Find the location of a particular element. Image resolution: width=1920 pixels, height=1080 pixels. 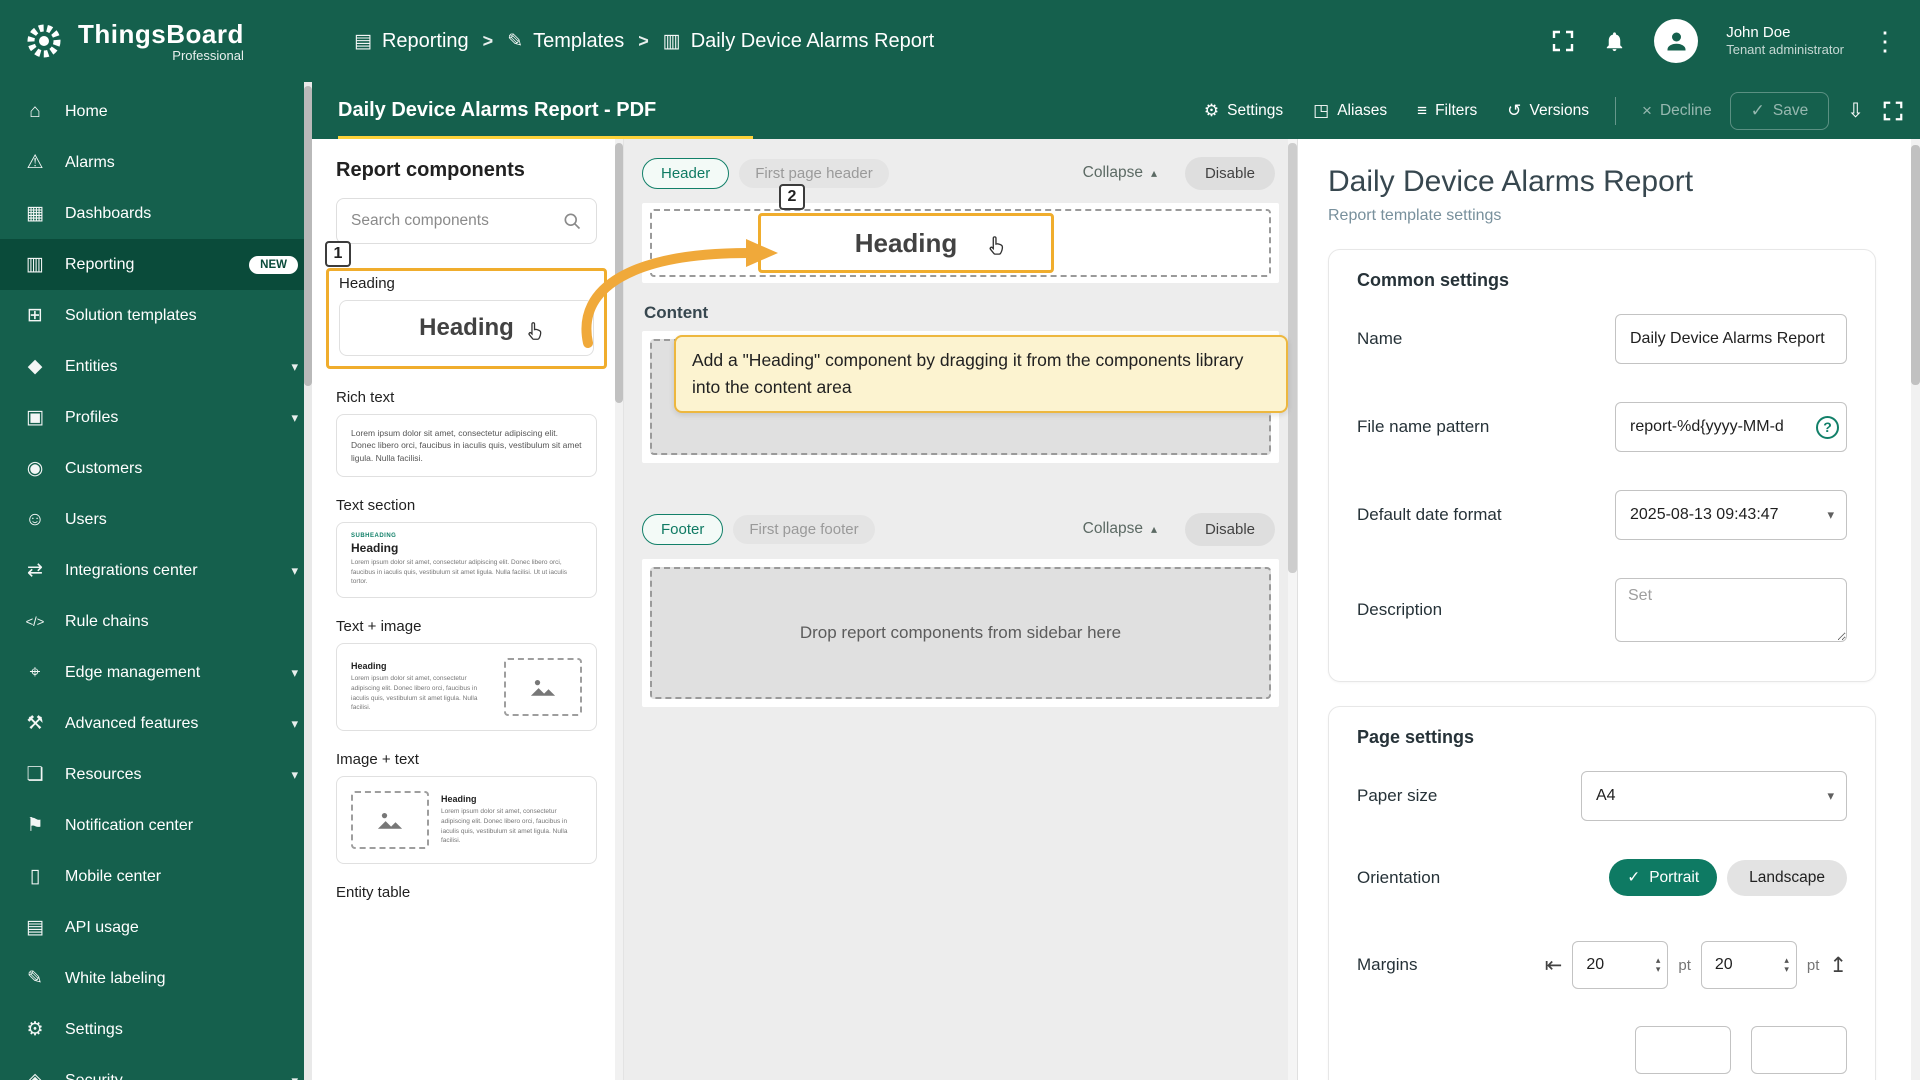

save-button: ✓ Save is located at coordinates (1779, 110).